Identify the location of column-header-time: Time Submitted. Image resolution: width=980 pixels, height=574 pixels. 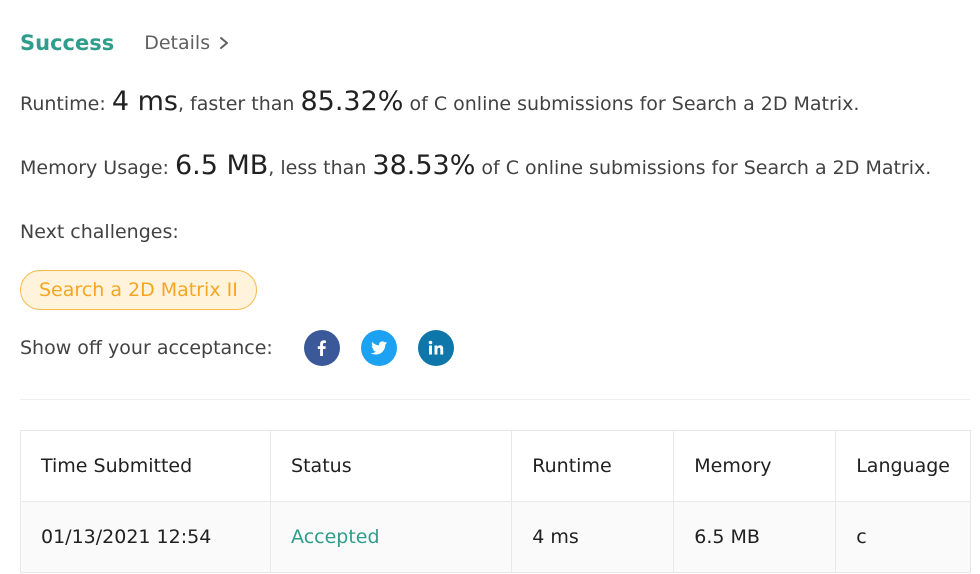
(145, 466).